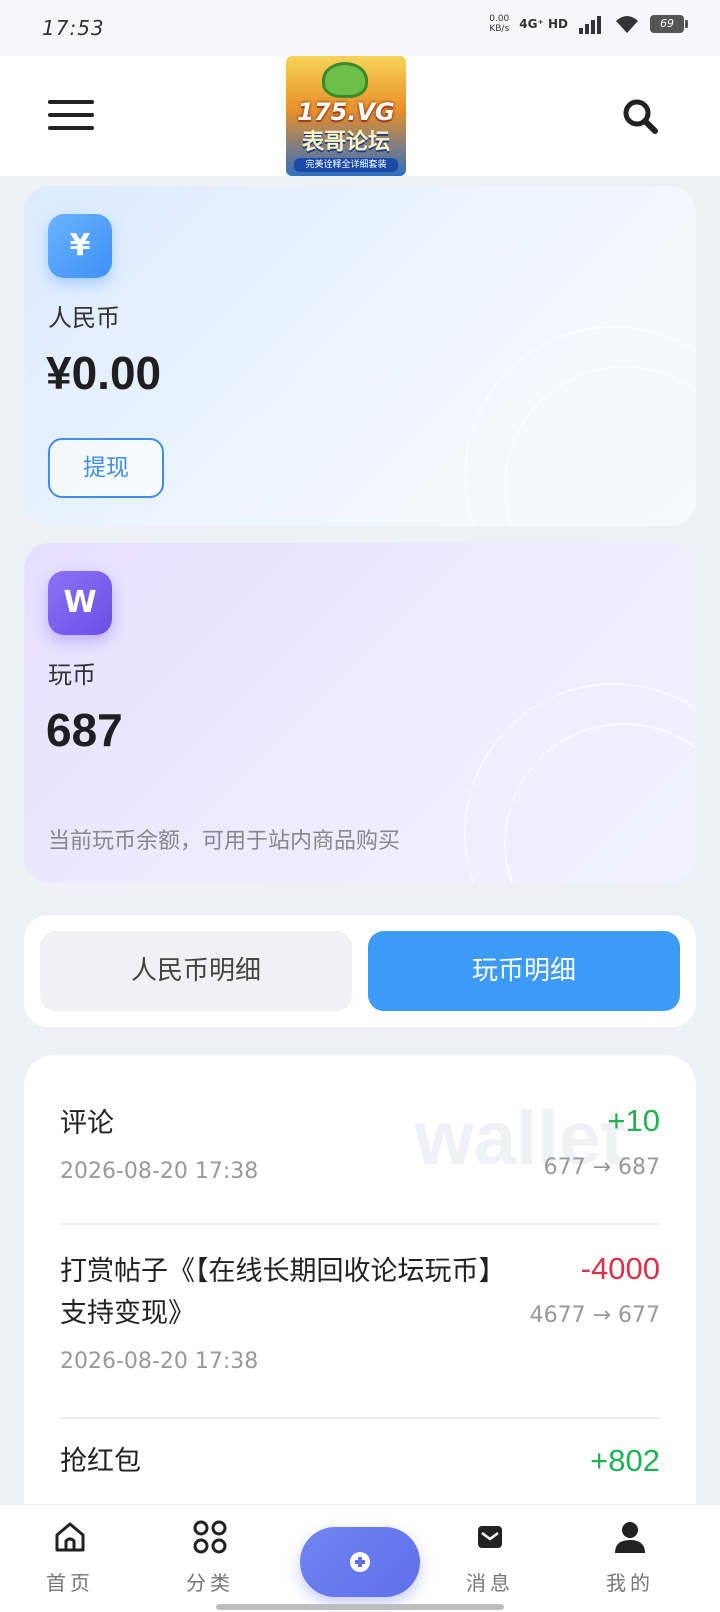 The height and width of the screenshot is (1612, 720). Describe the element at coordinates (70, 1583) in the screenshot. I see `nav-home-label: 首页` at that location.